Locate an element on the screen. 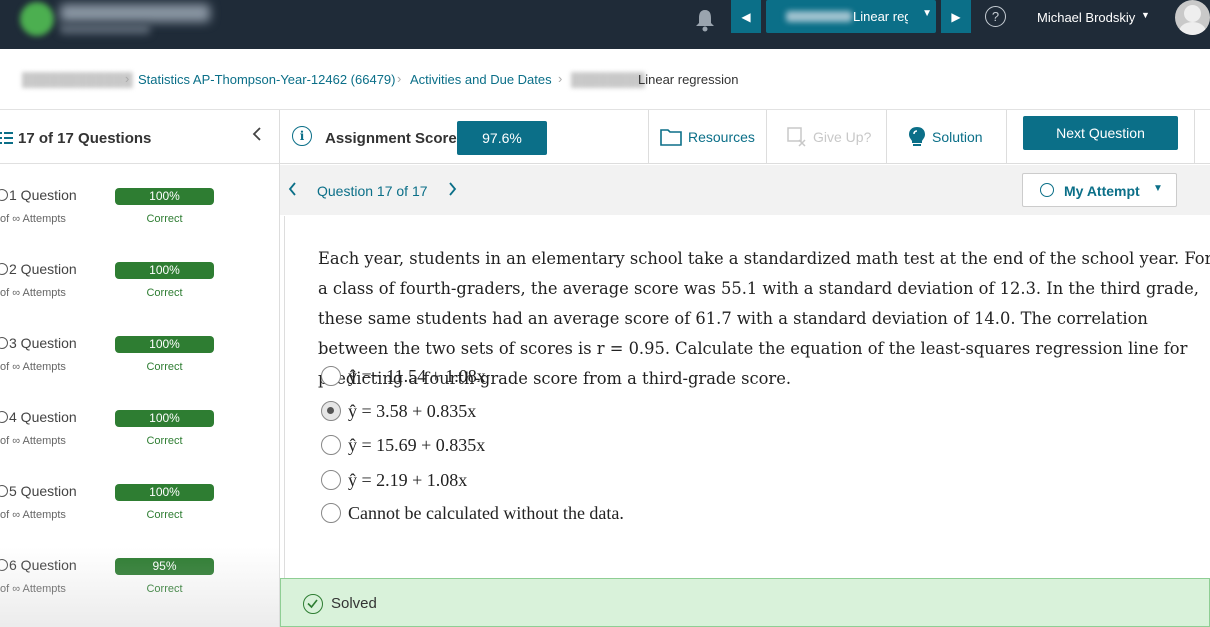  breadcrumb-activities: Activities and Due Dates is located at coordinates (481, 79).